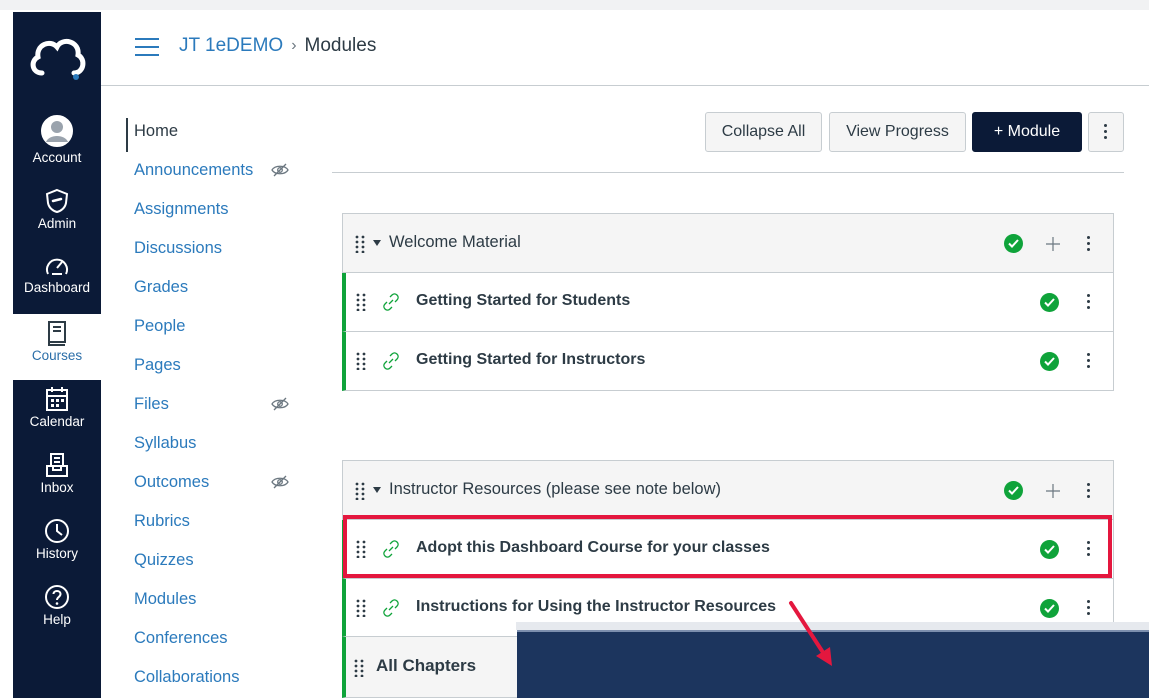 Image resolution: width=1149 pixels, height=698 pixels. I want to click on canvas-logo, so click(57, 59).